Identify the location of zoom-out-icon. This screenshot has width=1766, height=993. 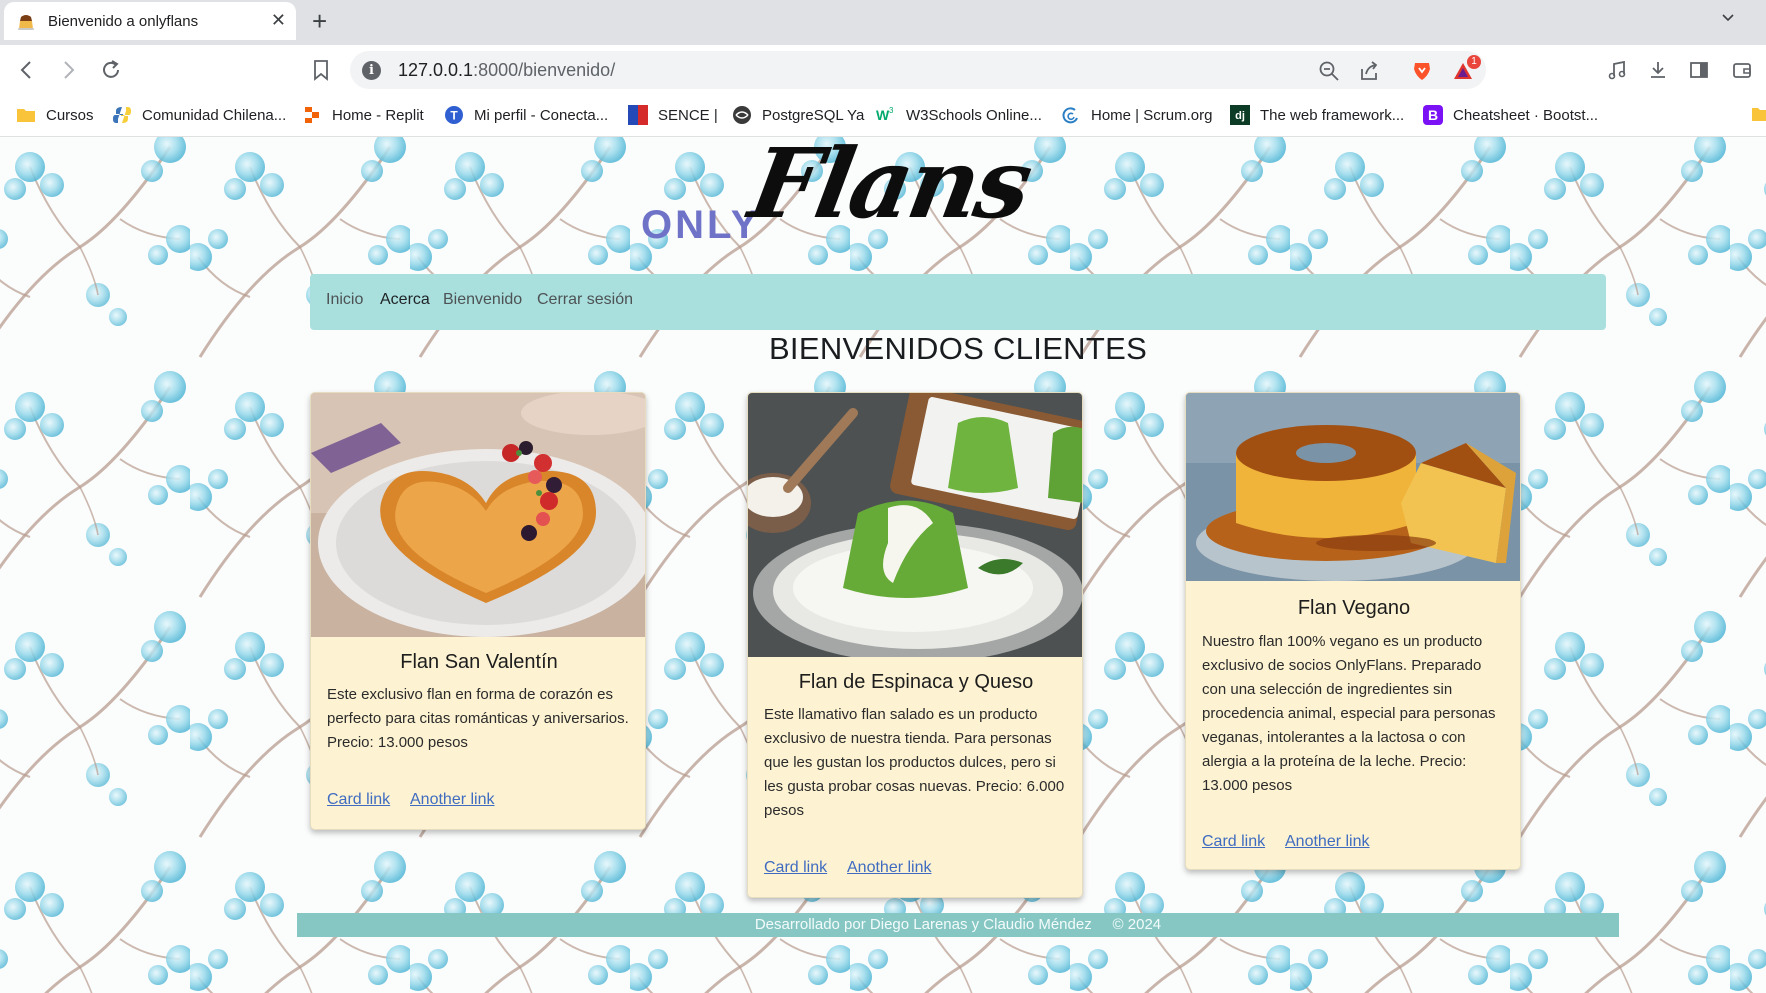
(1329, 71).